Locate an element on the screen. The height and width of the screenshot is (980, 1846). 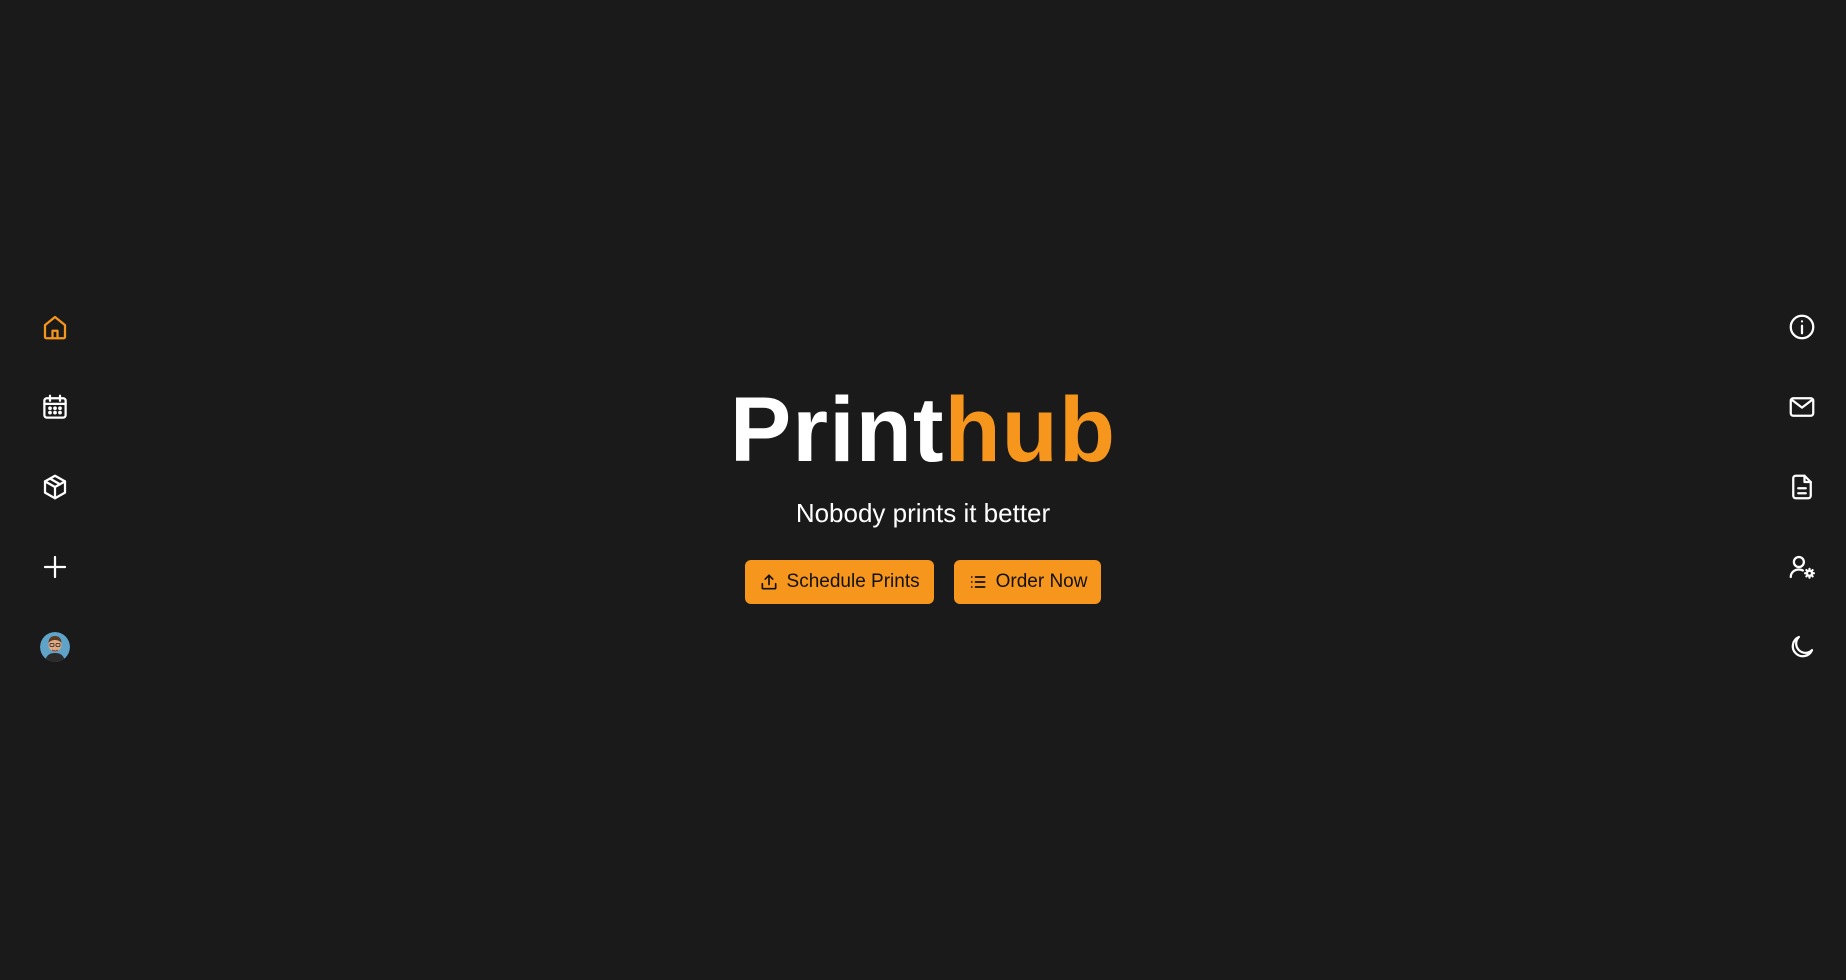
mail-icon is located at coordinates (1802, 407).